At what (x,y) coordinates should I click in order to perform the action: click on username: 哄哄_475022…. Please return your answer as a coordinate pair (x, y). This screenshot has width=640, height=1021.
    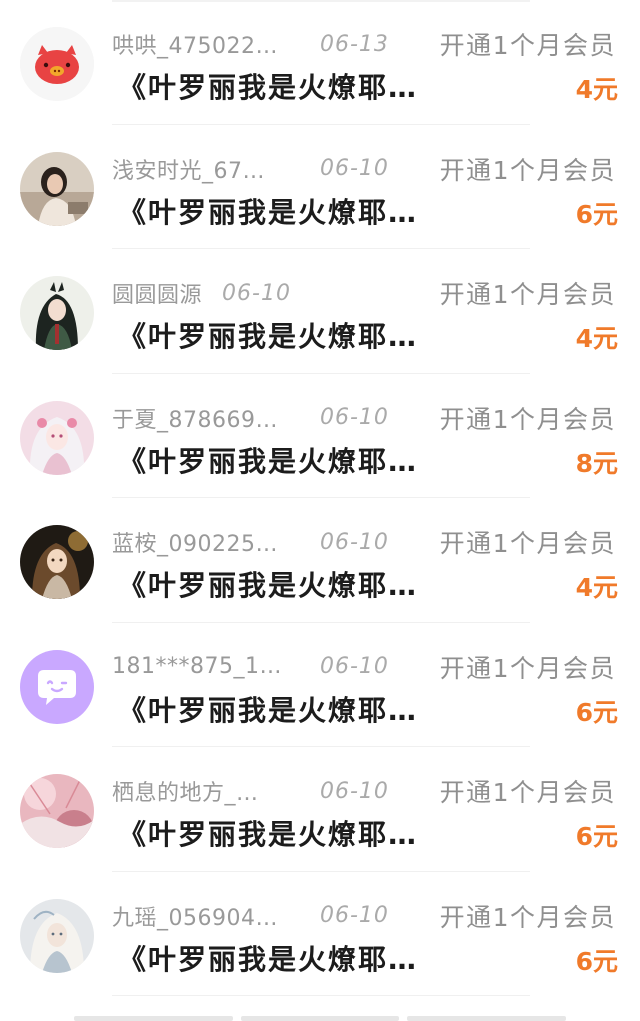
    Looking at the image, I should click on (203, 44).